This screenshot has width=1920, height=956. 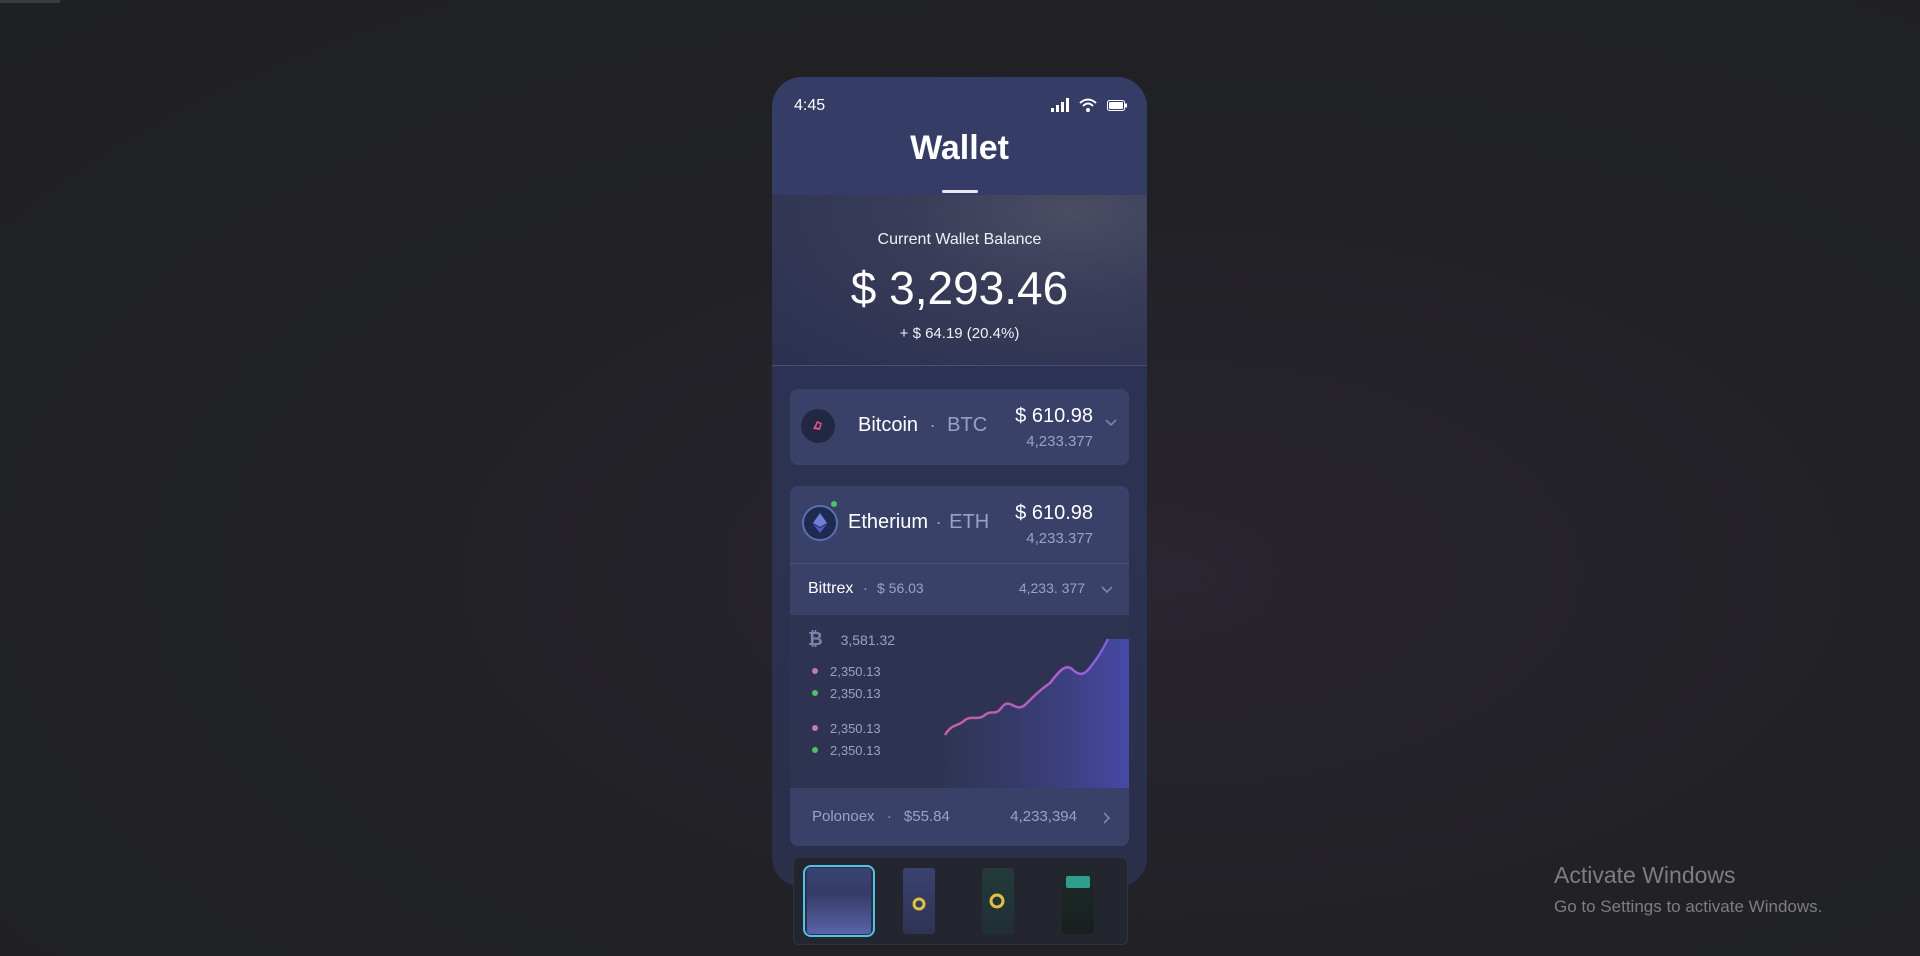 I want to click on chart-top-value: ₿ 3,581.32, so click(x=851, y=639).